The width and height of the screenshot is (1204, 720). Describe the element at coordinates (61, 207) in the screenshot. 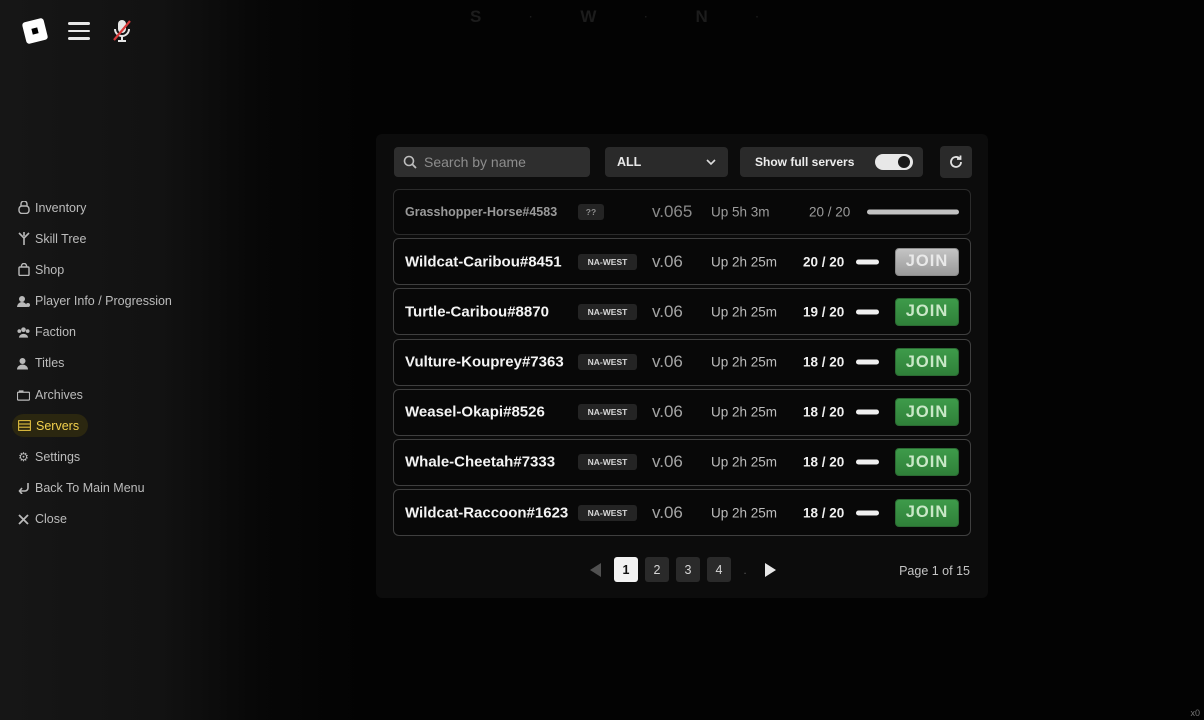

I see `sidebar-item-label: Inventory` at that location.